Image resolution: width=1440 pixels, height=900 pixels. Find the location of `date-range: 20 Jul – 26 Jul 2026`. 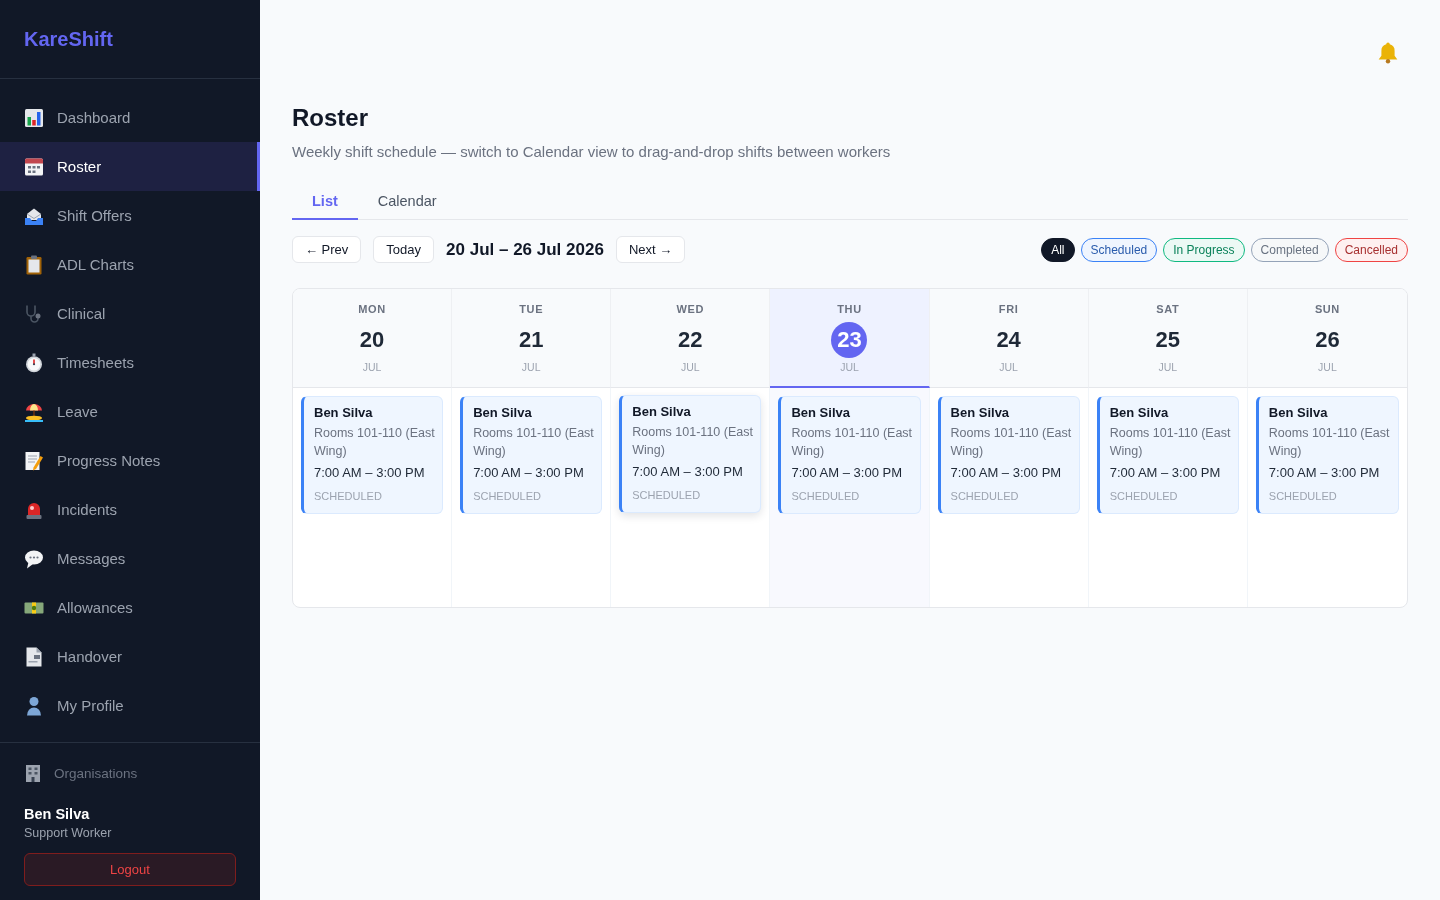

date-range: 20 Jul – 26 Jul 2026 is located at coordinates (525, 249).